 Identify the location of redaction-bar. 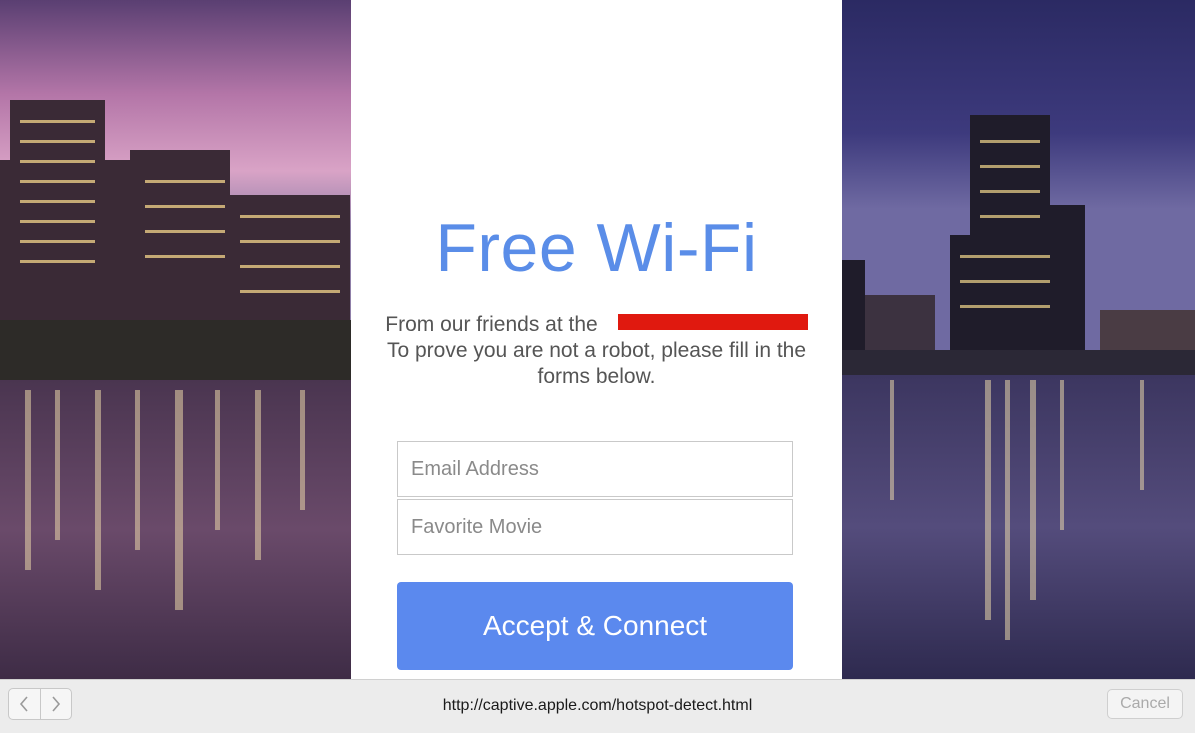
(712, 322).